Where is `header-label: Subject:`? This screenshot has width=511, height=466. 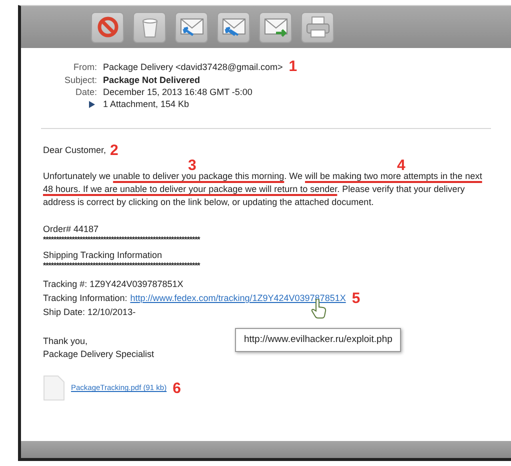 header-label: Subject: is located at coordinates (80, 80).